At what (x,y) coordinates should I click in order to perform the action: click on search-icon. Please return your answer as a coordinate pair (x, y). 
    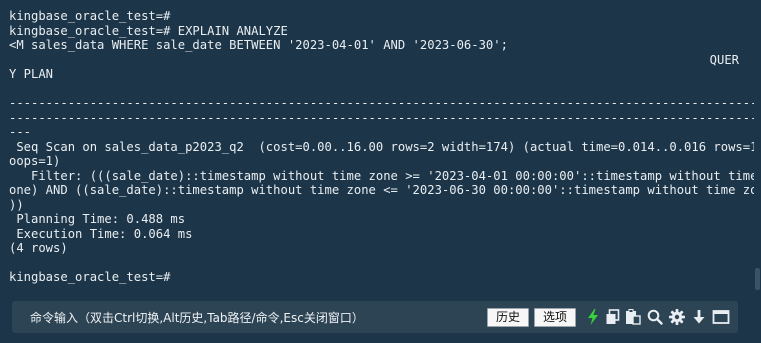
    Looking at the image, I should click on (655, 317).